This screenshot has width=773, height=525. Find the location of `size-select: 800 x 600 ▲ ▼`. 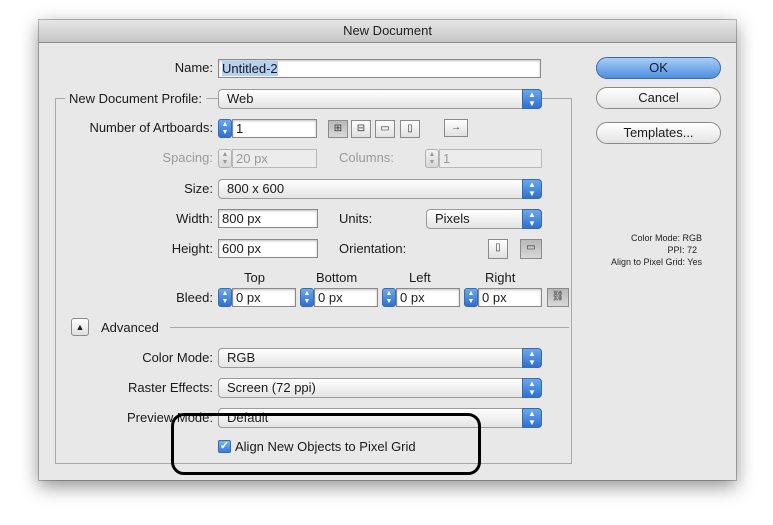

size-select: 800 x 600 ▲ ▼ is located at coordinates (380, 189).